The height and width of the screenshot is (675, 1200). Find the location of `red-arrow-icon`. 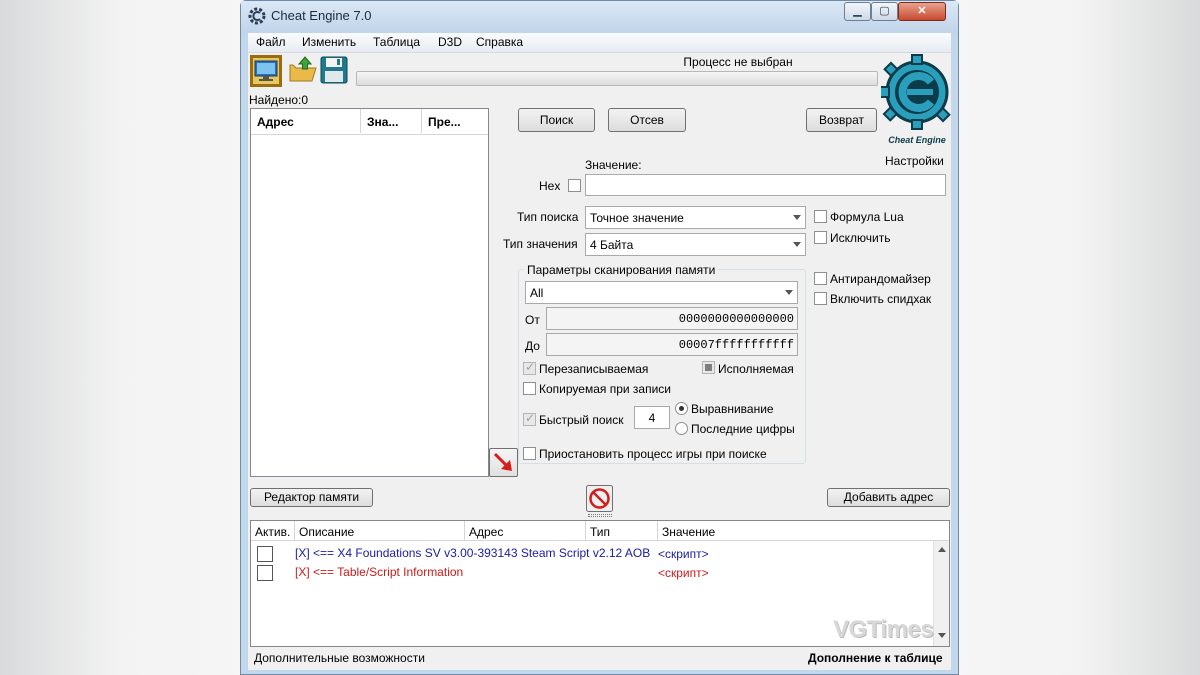

red-arrow-icon is located at coordinates (502, 461).